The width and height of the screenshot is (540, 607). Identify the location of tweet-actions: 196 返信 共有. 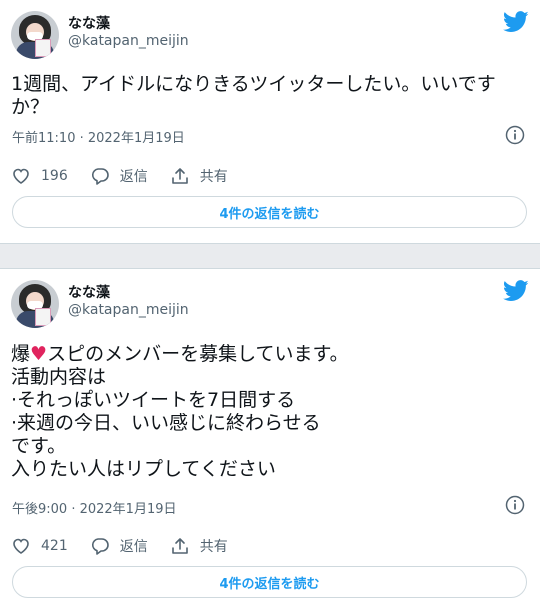
(270, 176).